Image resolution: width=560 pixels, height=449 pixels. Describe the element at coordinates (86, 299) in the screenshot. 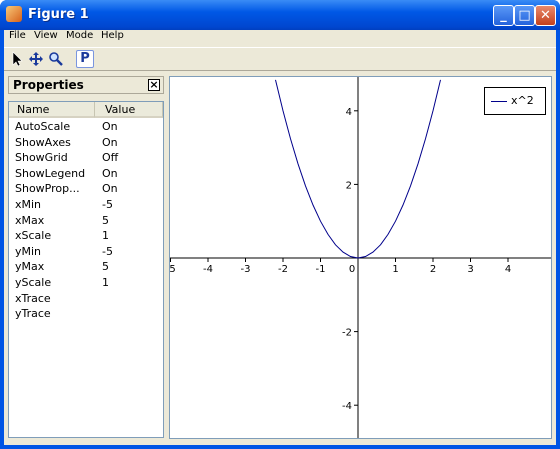

I see `property-row: xTrace` at that location.